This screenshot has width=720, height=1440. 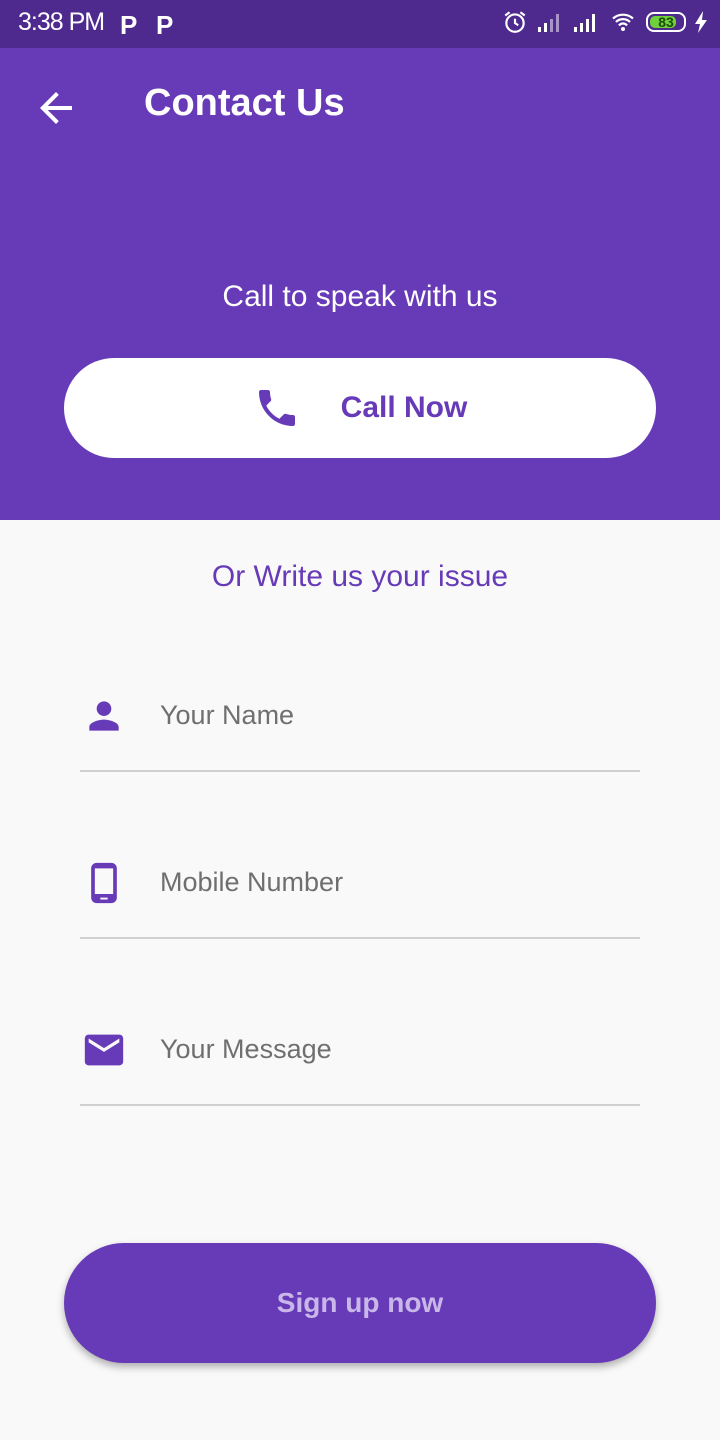 What do you see at coordinates (360, 1055) in the screenshot?
I see `message-field: Your Message` at bounding box center [360, 1055].